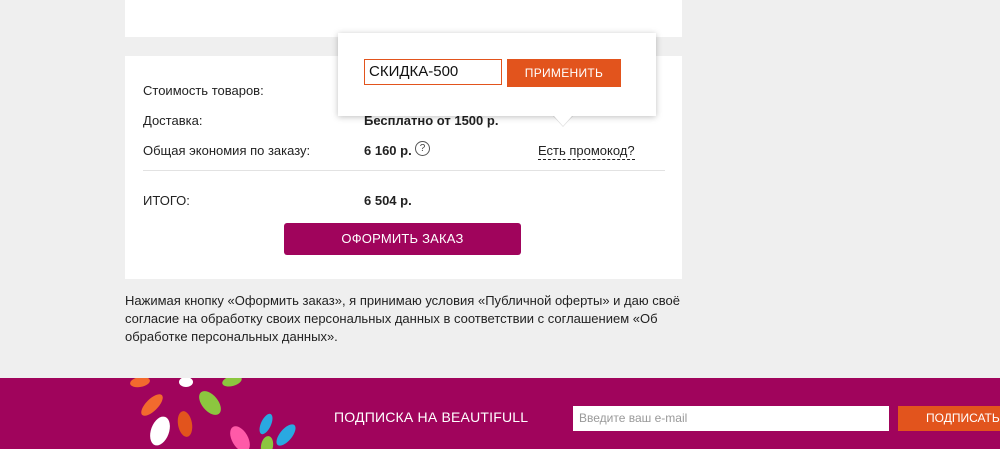 The image size is (1000, 449). Describe the element at coordinates (422, 148) in the screenshot. I see `help-icon: ?` at that location.